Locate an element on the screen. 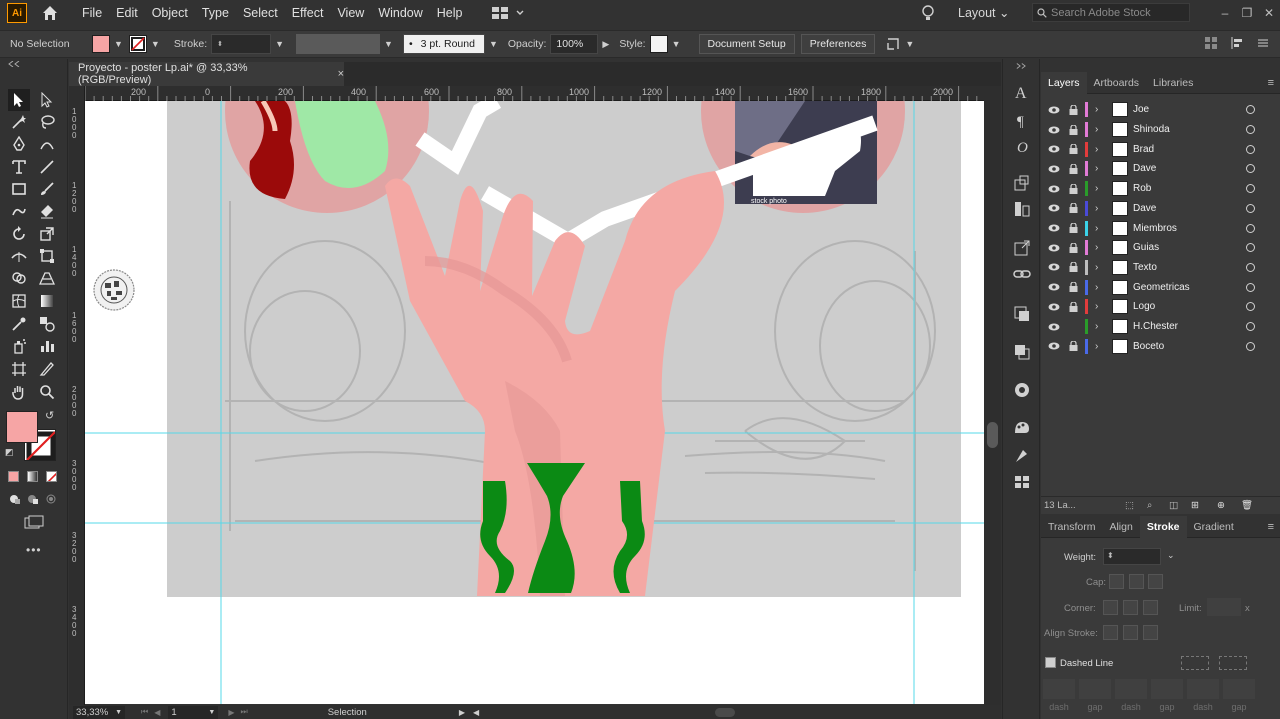 This screenshot has width=1280, height=719. eyedropper-tool is located at coordinates (19, 324).